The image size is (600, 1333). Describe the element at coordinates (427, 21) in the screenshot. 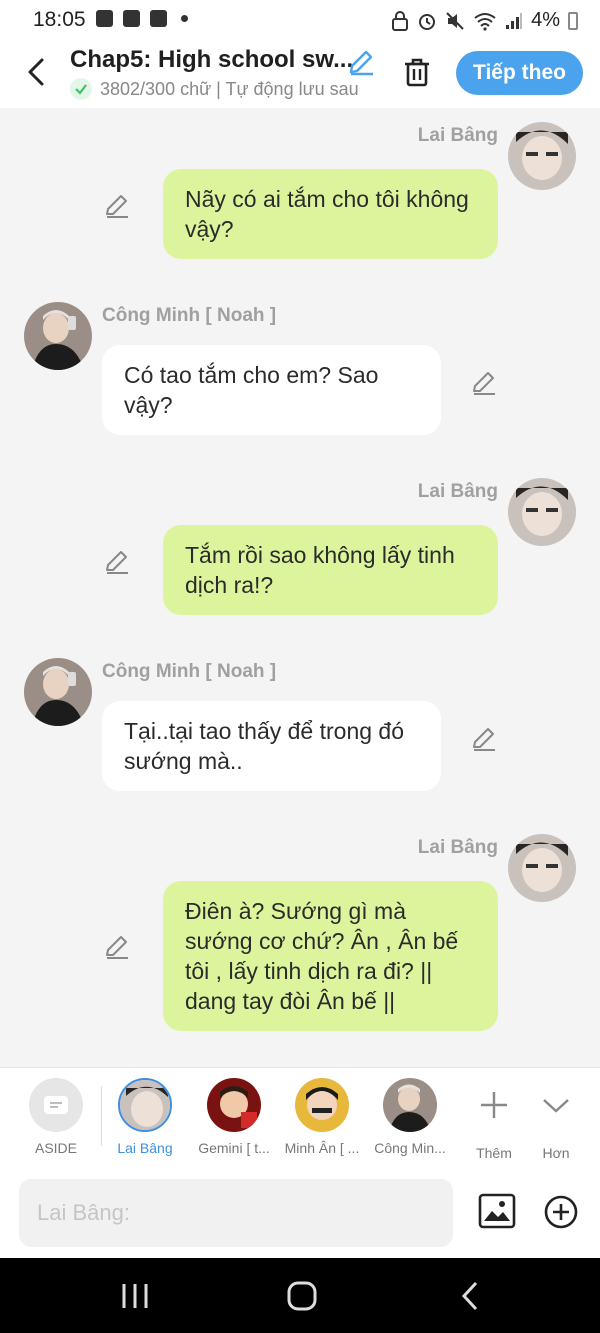

I see `alarm-icon` at that location.